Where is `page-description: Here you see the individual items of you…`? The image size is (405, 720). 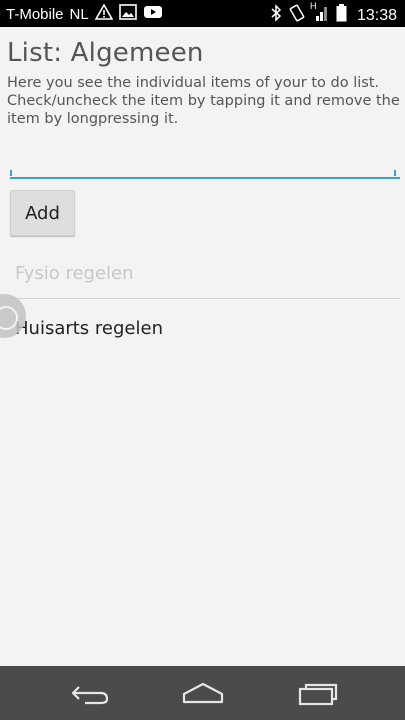
page-description: Here you see the individual items of you… is located at coordinates (203, 101).